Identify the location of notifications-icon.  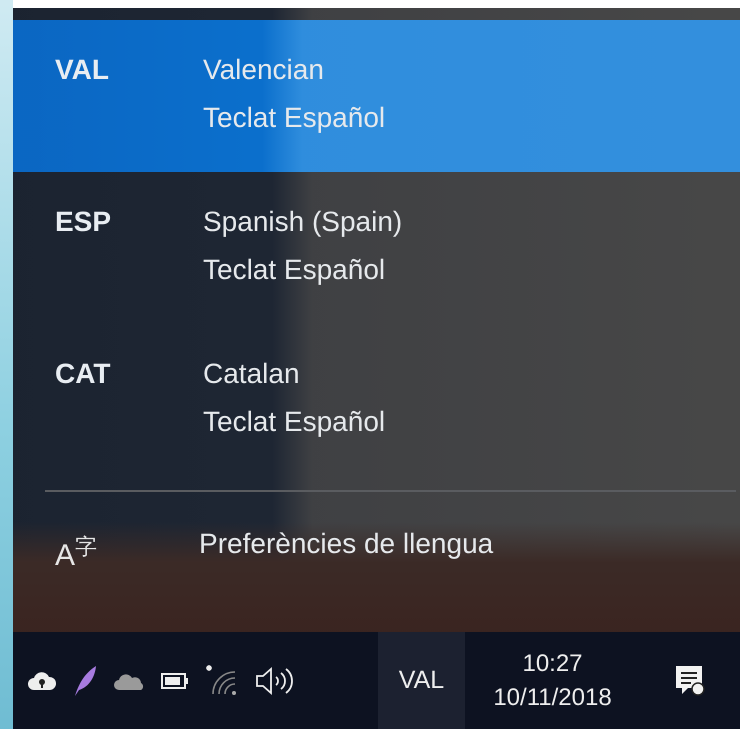
(690, 680).